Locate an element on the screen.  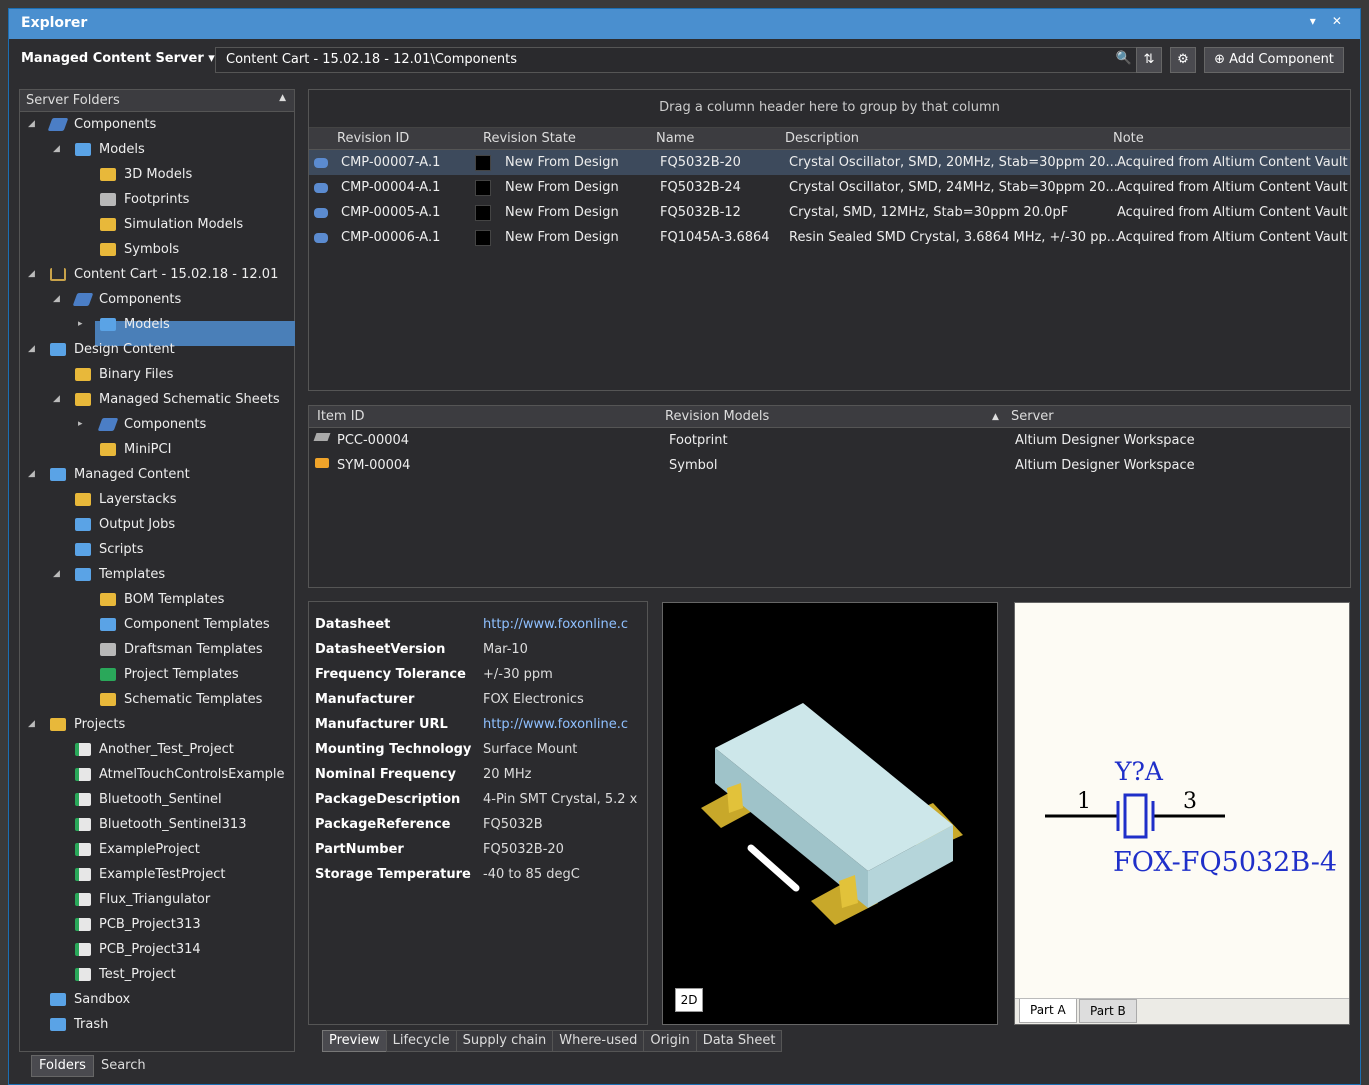
col-revision-models: Revision Models is located at coordinates (717, 416).